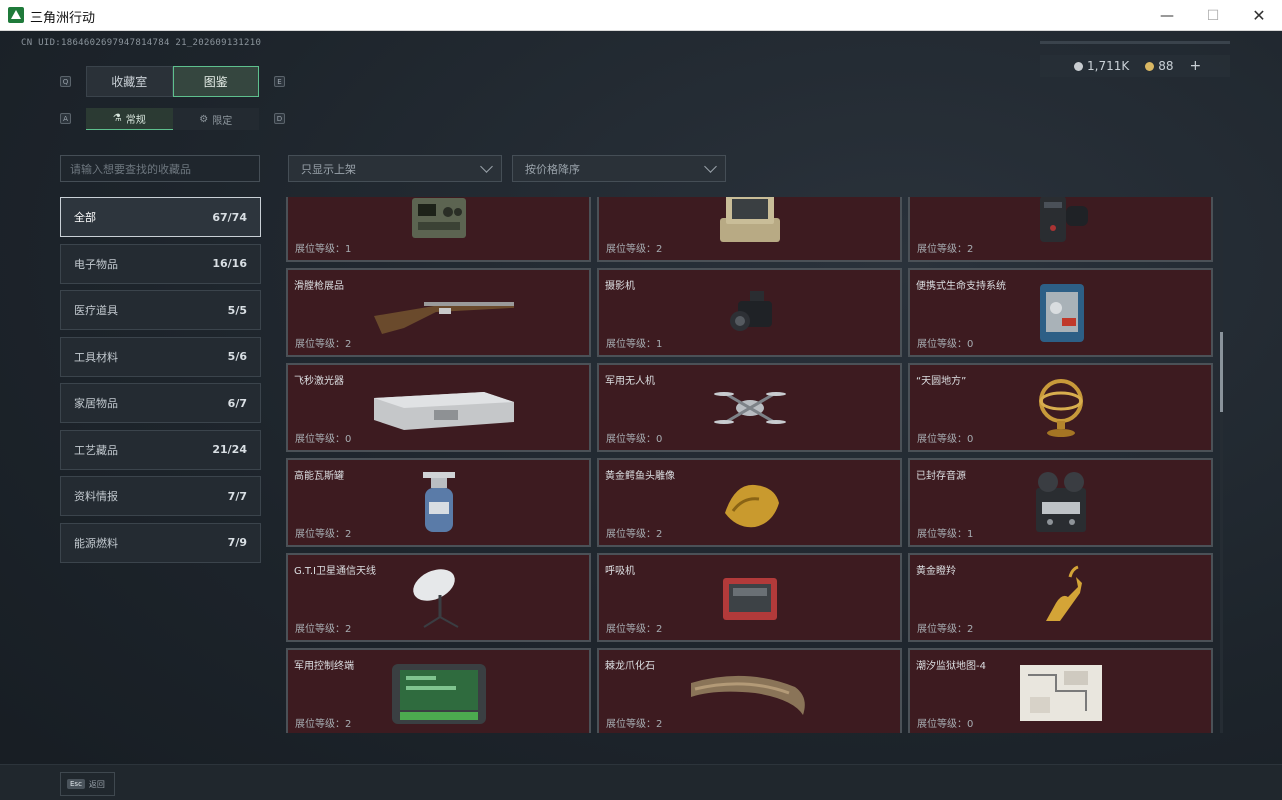  Describe the element at coordinates (1060, 502) in the screenshot. I see `collection-item-card: 已封存音源 展位等级：1` at that location.